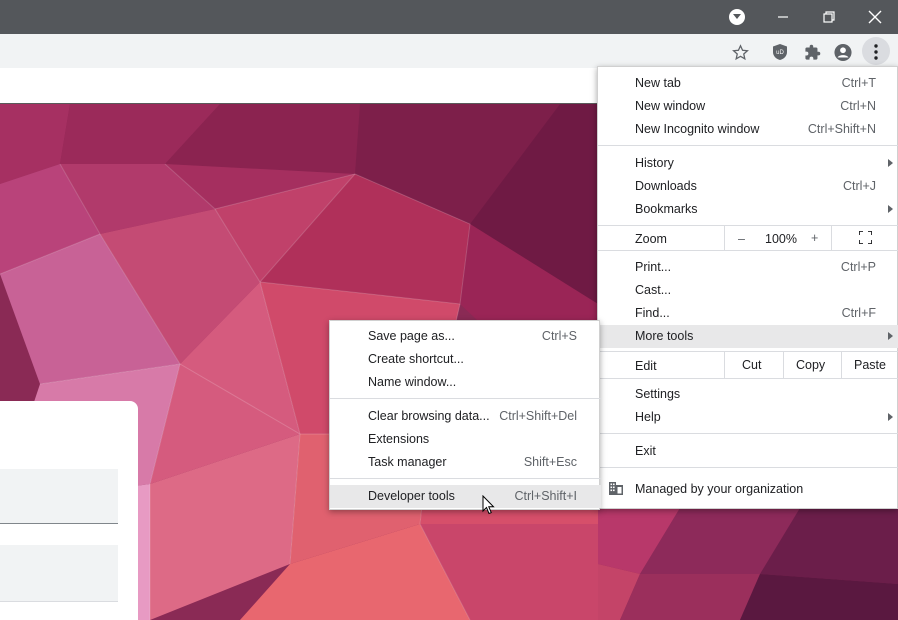  Describe the element at coordinates (545, 496) in the screenshot. I see `submenu-item-shortcut: Ctrl+Shift+I` at that location.